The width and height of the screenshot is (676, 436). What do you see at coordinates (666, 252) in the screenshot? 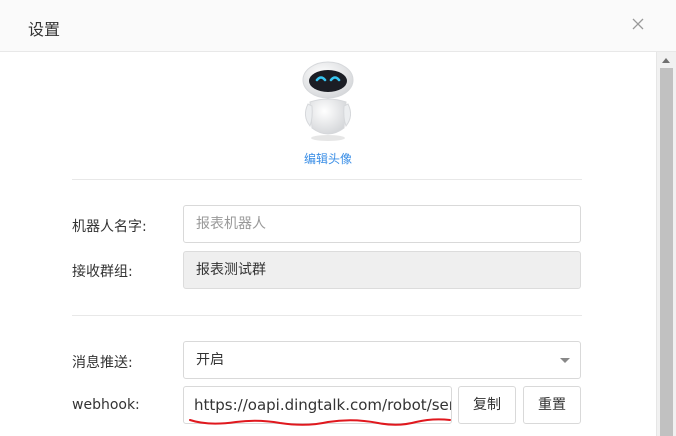
I see `scrollbar-thumb` at bounding box center [666, 252].